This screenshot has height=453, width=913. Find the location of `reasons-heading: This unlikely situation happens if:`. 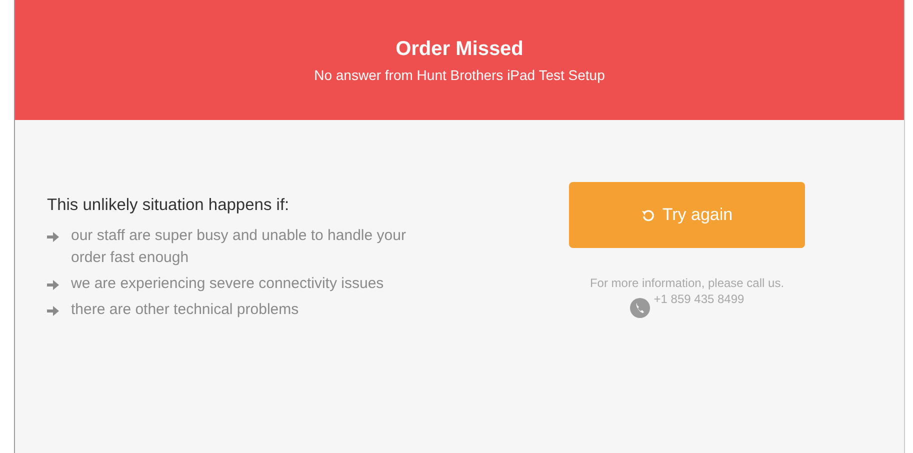

reasons-heading: This unlikely situation happens if: is located at coordinates (168, 205).